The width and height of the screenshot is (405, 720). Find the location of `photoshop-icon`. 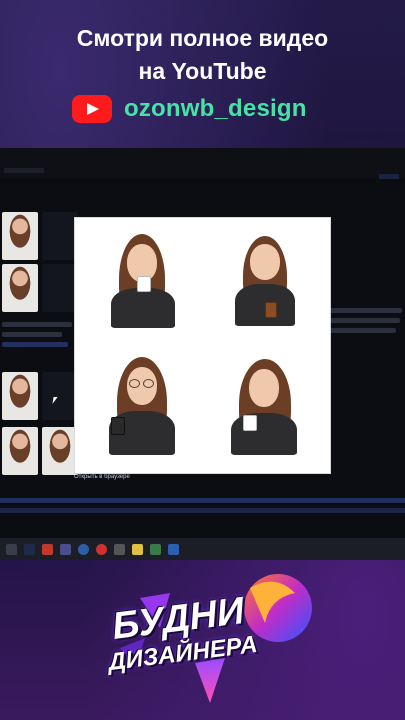

photoshop-icon is located at coordinates (29, 549).